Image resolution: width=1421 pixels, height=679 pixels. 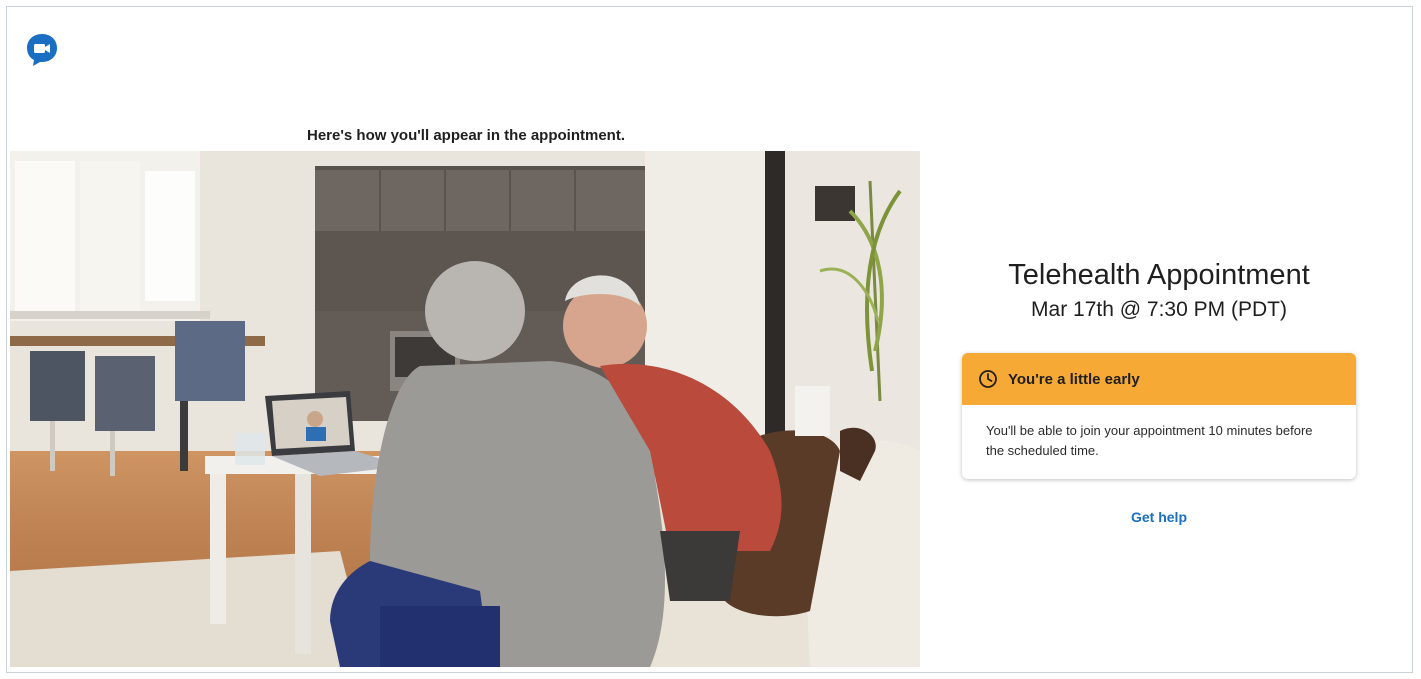 I want to click on early-notice-heading: You're a little early, so click(x=1074, y=379).